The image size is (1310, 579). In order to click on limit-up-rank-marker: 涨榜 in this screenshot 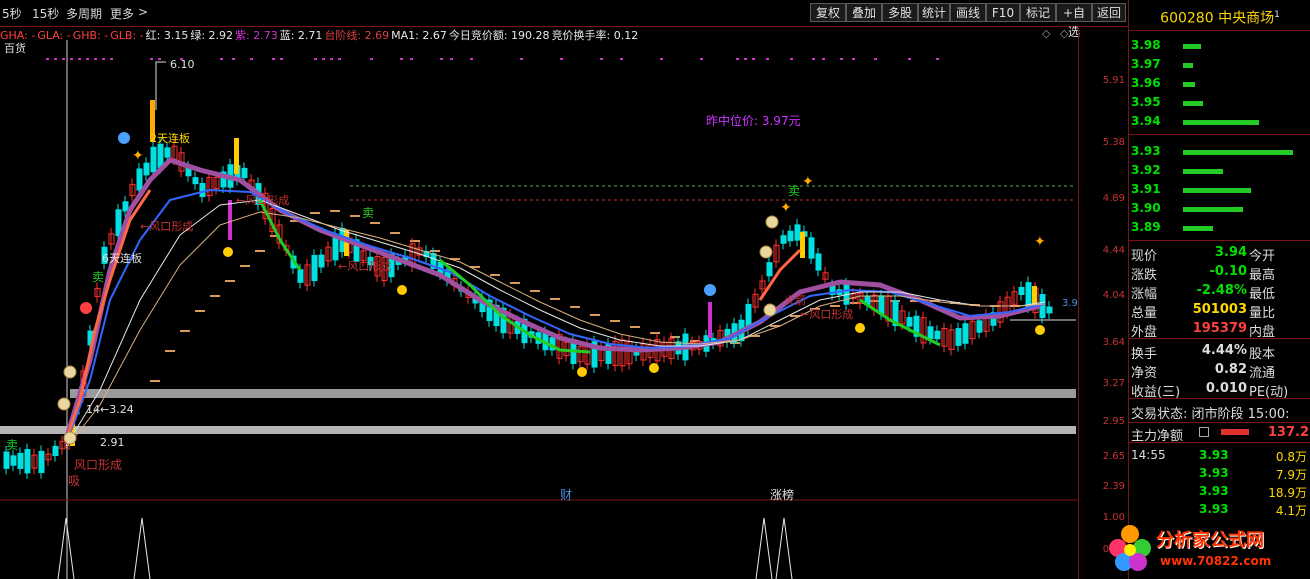, I will do `click(782, 494)`.